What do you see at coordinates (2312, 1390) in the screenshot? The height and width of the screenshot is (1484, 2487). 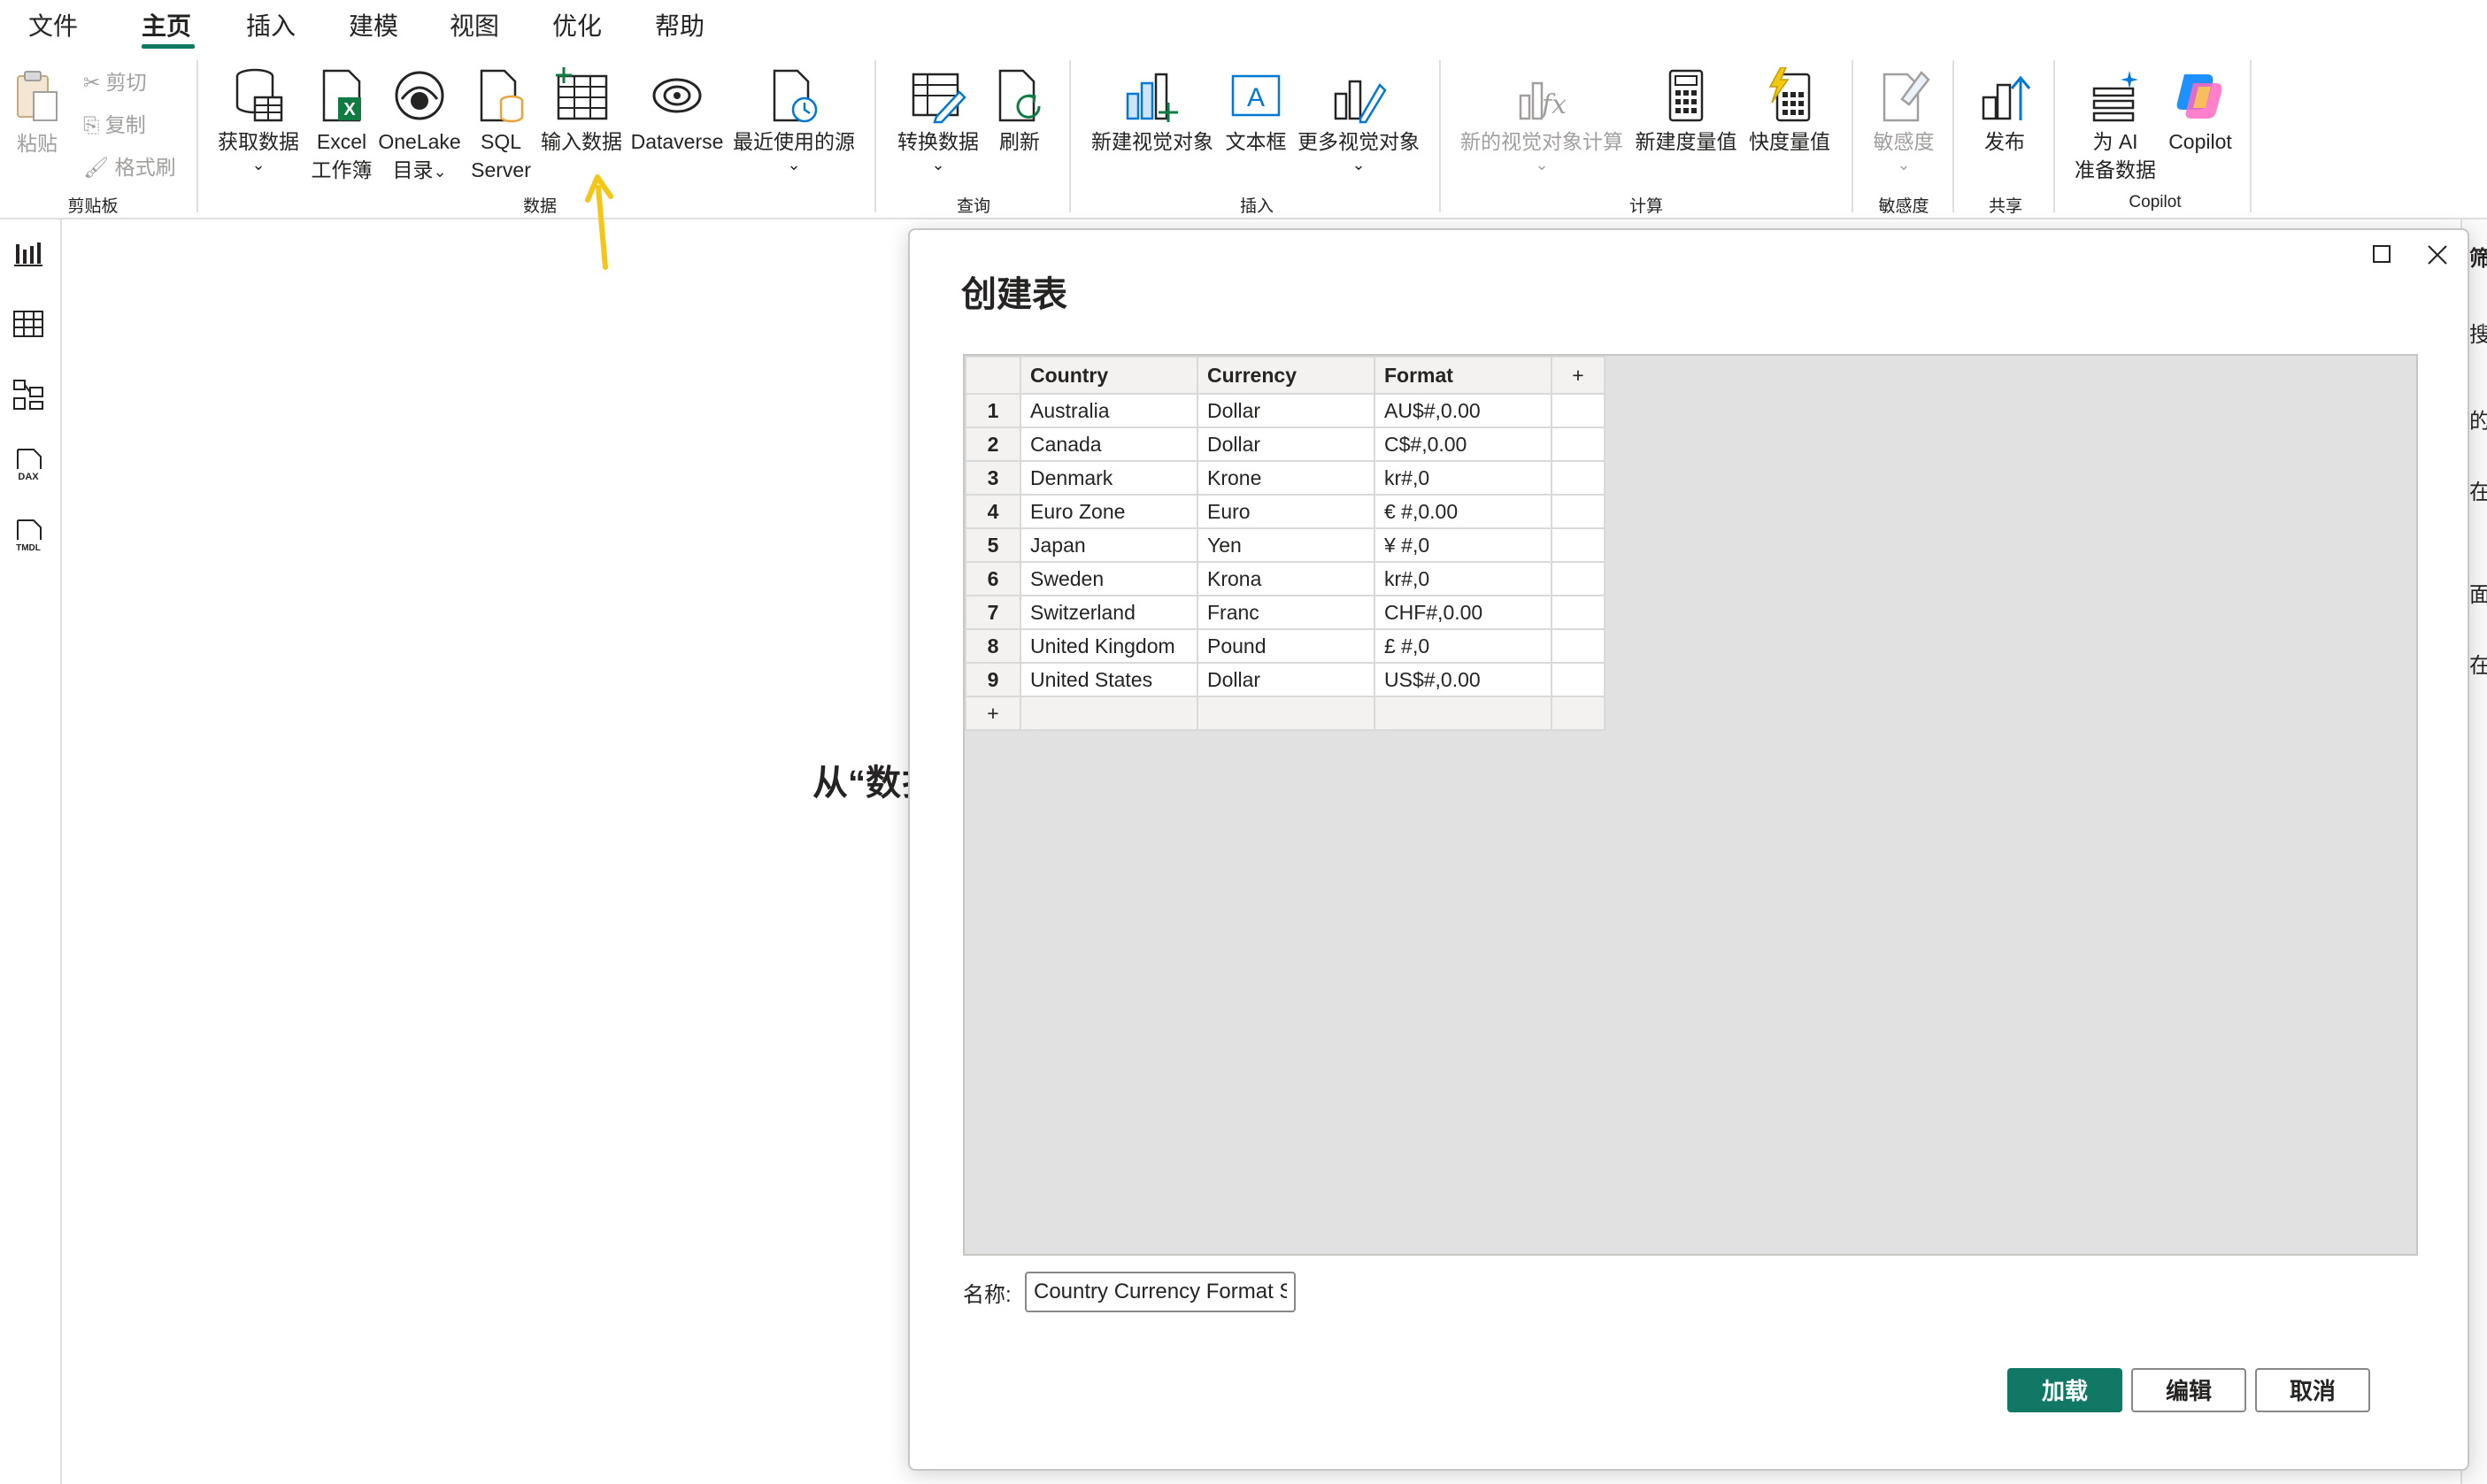 I see `cancel-button: 取消` at bounding box center [2312, 1390].